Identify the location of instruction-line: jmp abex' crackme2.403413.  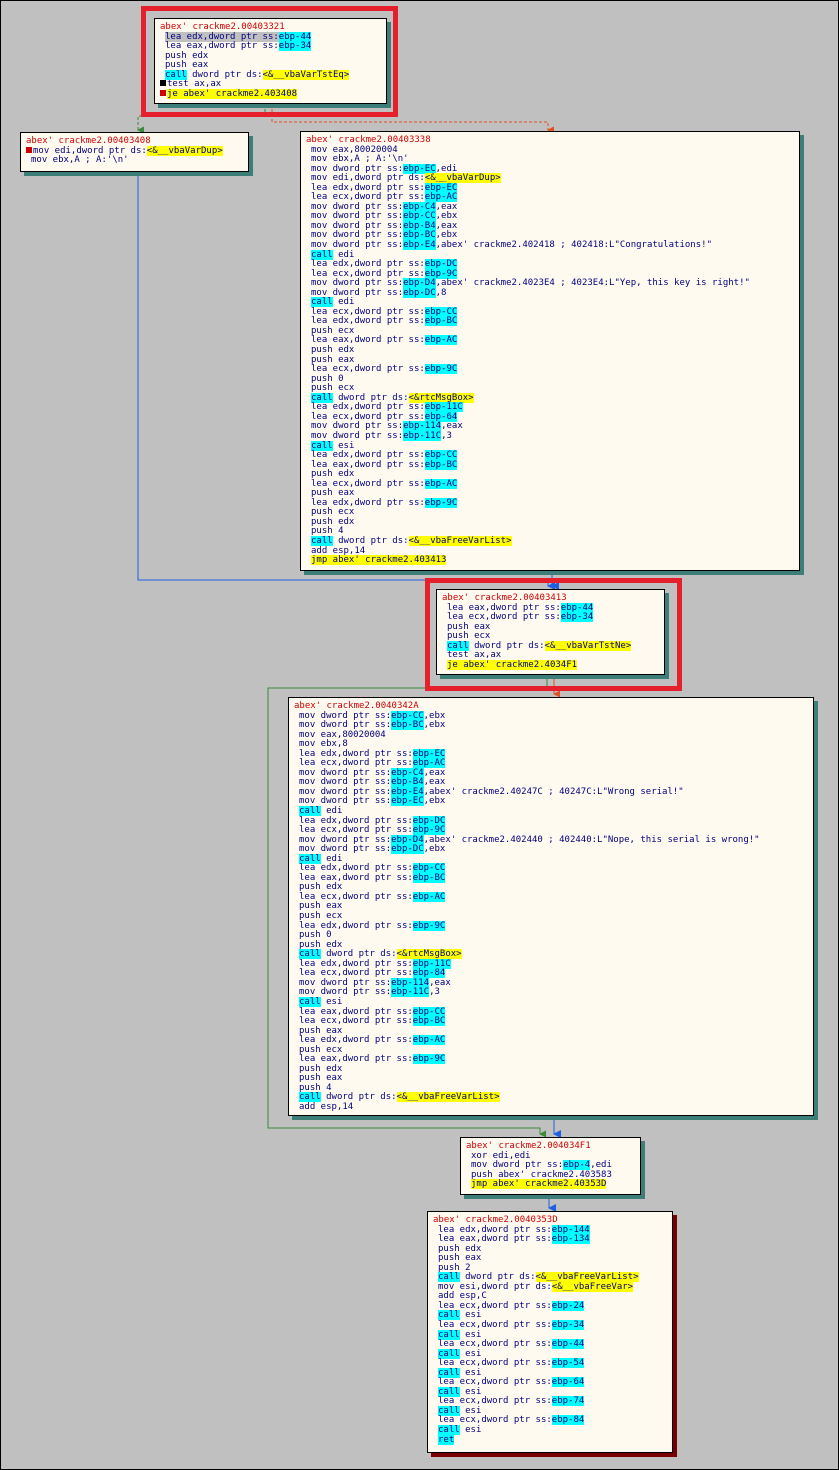
(549, 560).